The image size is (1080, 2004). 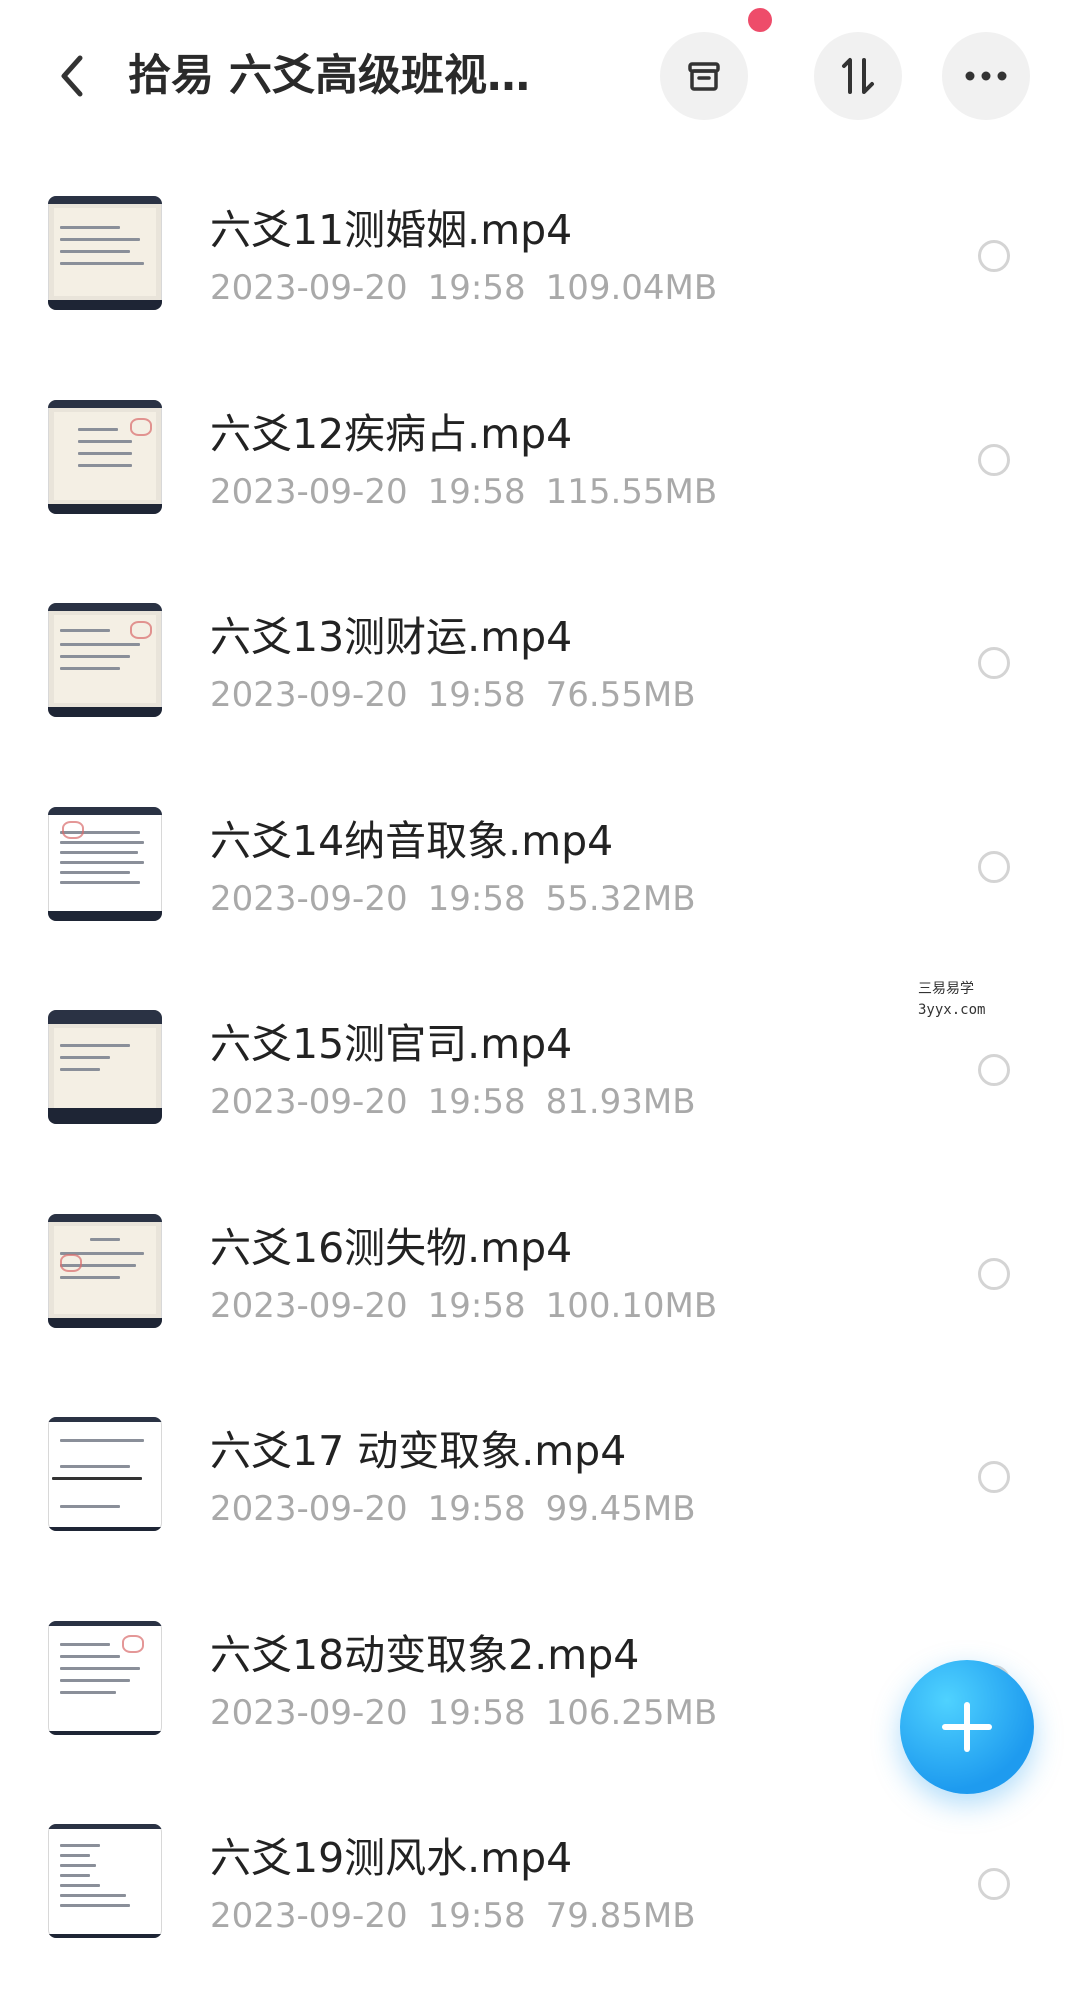 I want to click on file-size: 55.32MB, so click(x=620, y=898).